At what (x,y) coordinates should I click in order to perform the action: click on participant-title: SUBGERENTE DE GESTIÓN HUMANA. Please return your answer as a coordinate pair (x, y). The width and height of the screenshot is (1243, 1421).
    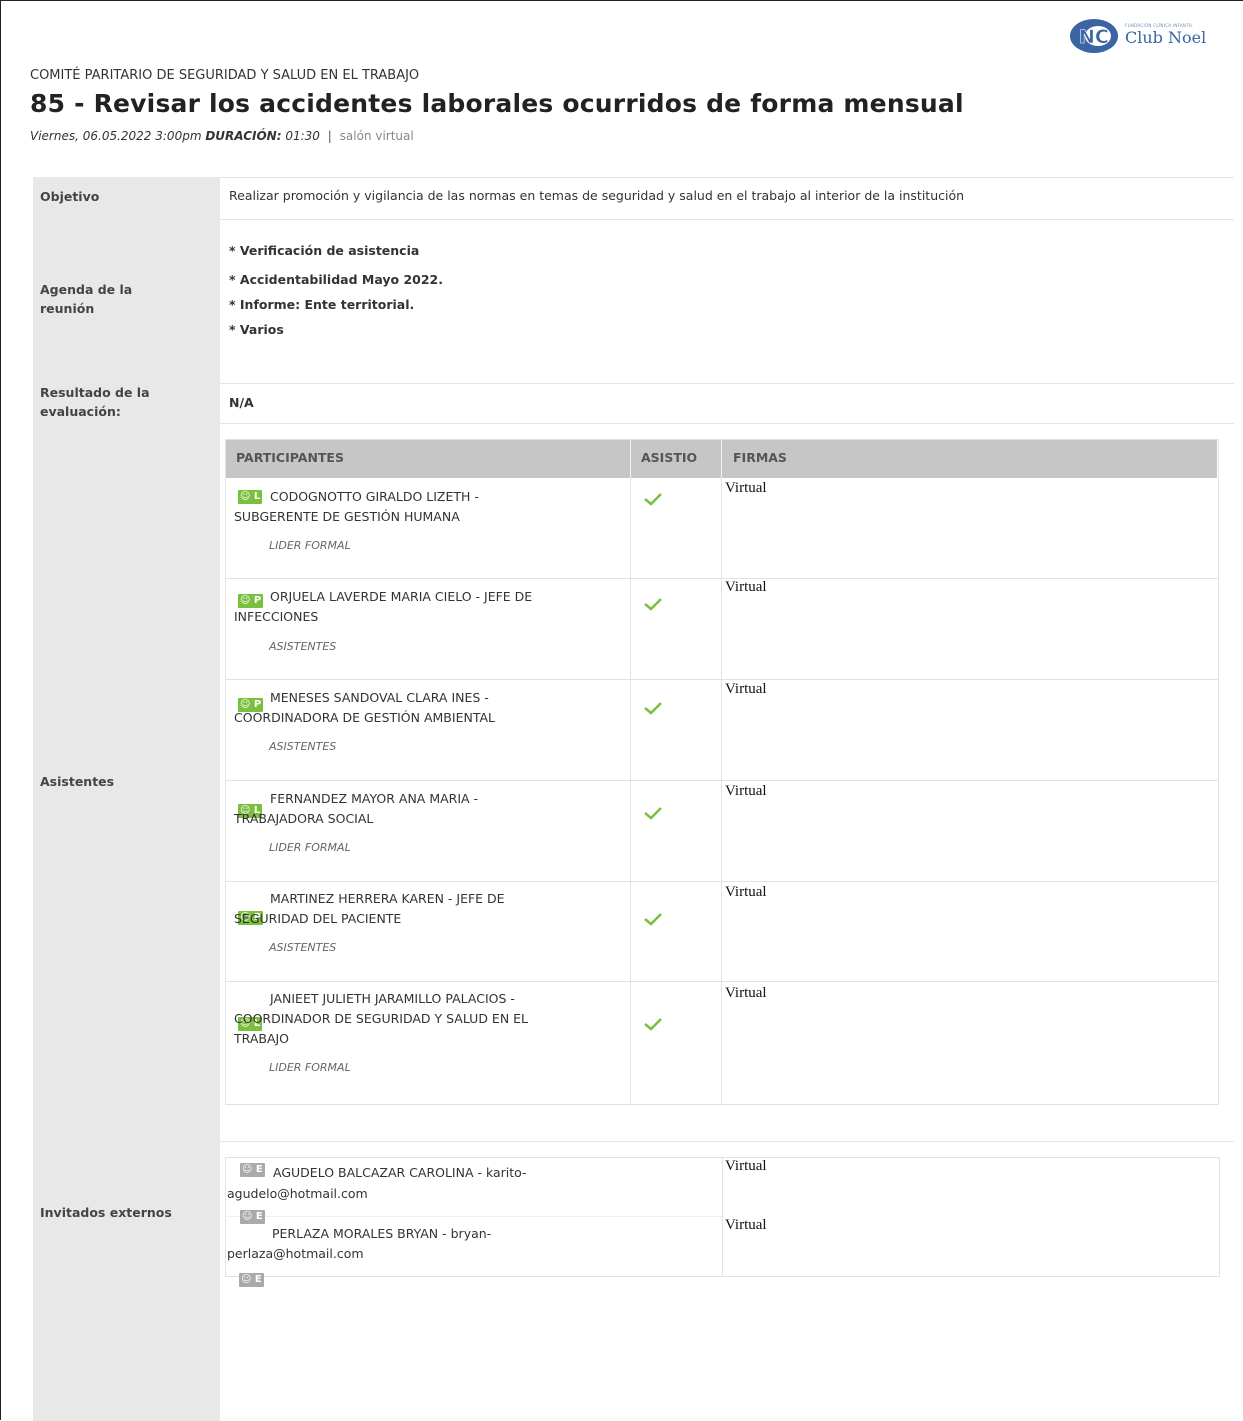
    Looking at the image, I should click on (347, 516).